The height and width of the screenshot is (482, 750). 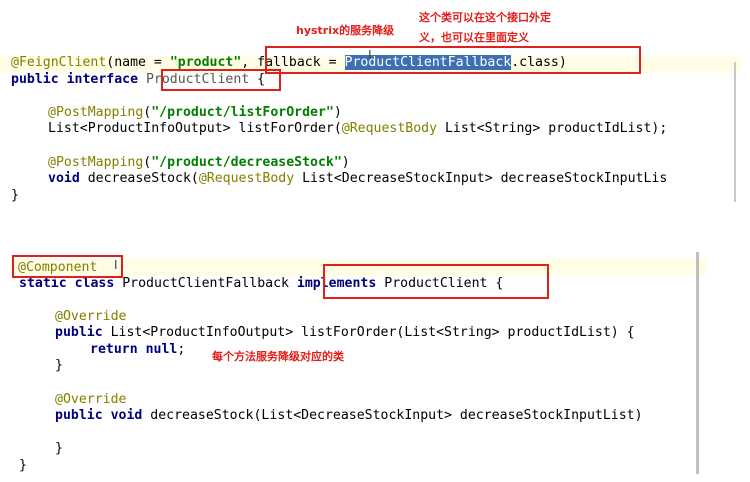 I want to click on text-cursor-icon: I, so click(x=370, y=55).